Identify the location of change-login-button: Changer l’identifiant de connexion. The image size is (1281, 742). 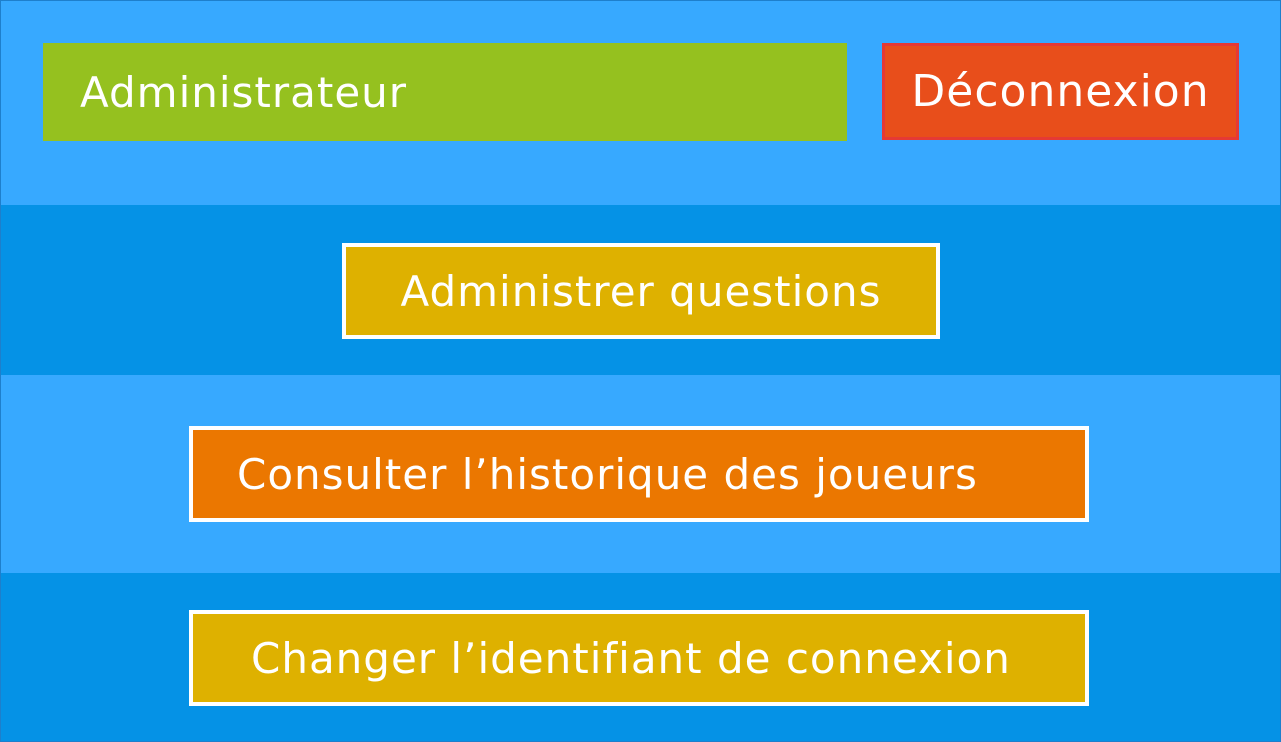
(639, 658).